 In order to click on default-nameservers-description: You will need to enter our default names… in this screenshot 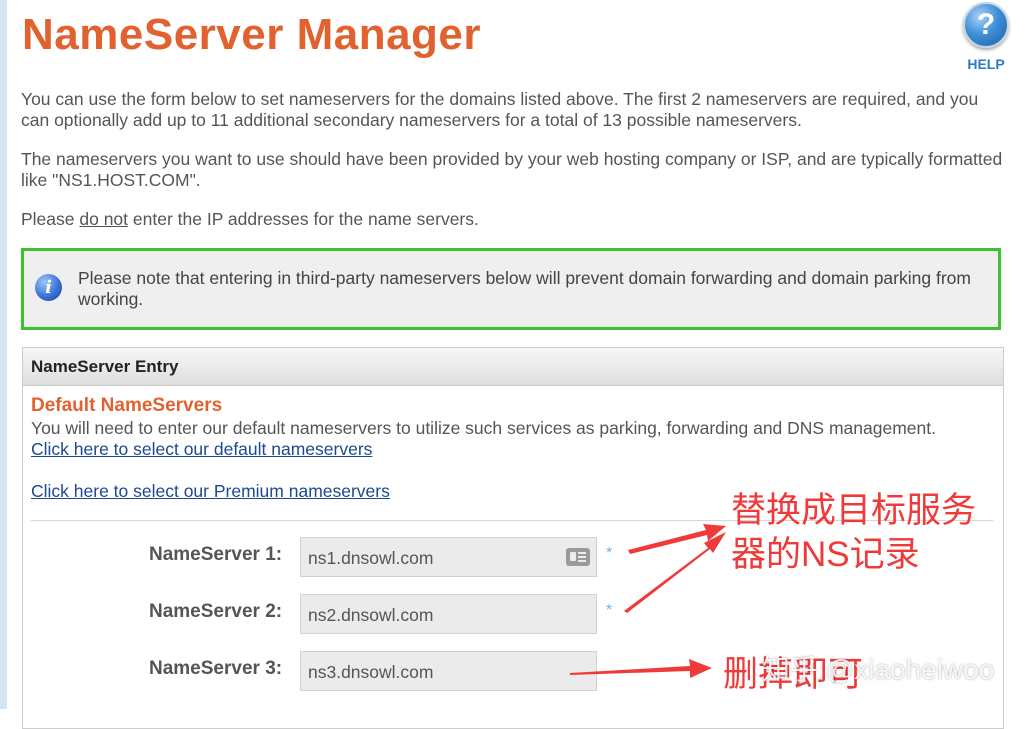, I will do `click(483, 428)`.